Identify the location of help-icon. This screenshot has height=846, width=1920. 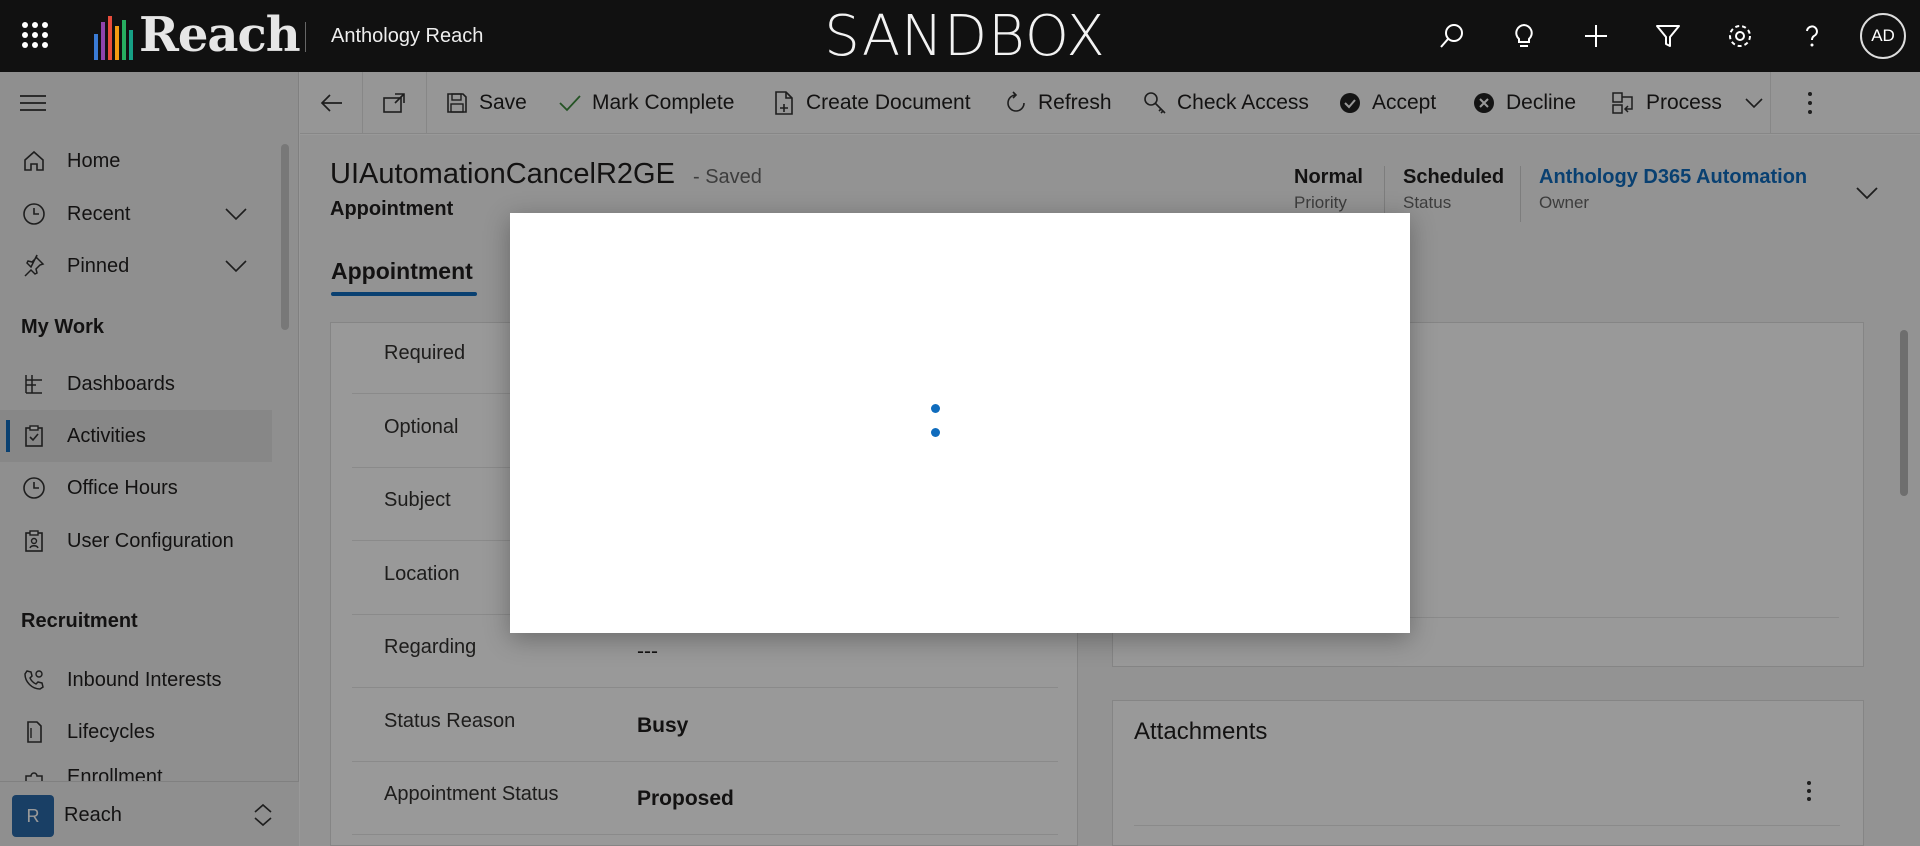
(1812, 36).